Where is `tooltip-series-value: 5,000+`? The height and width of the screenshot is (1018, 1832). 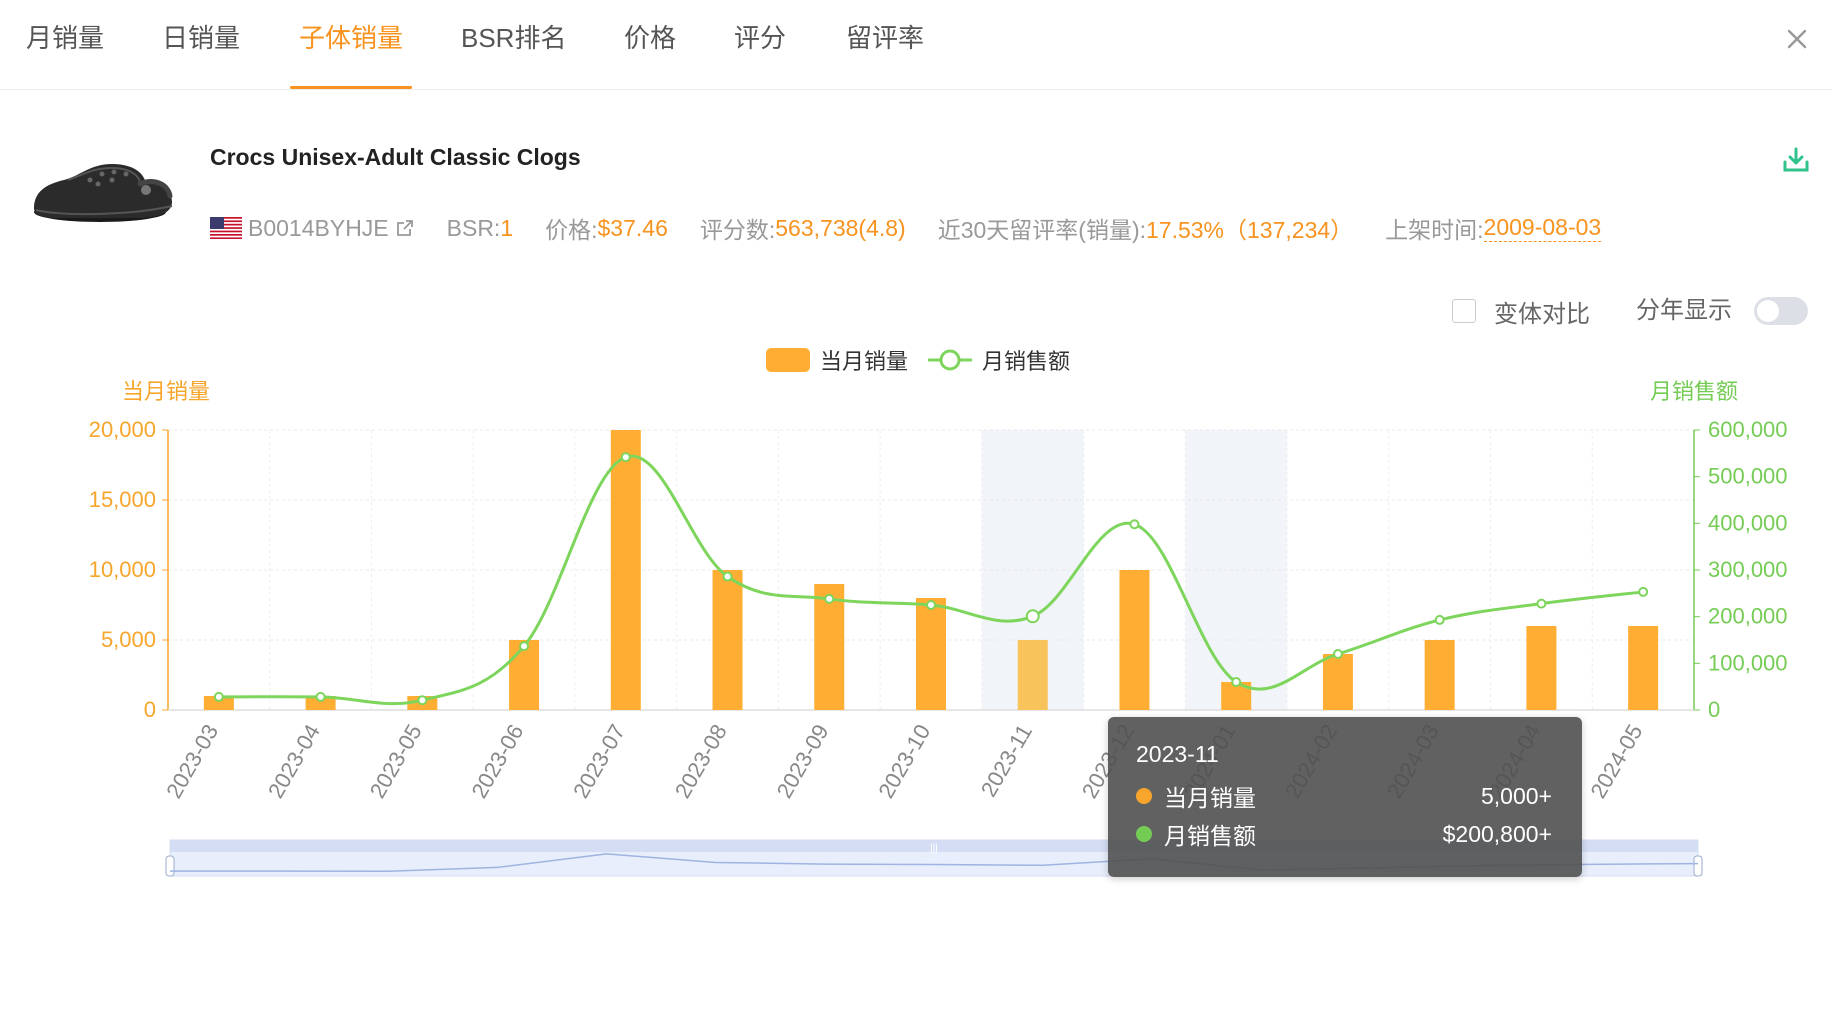
tooltip-series-value: 5,000+ is located at coordinates (1516, 795).